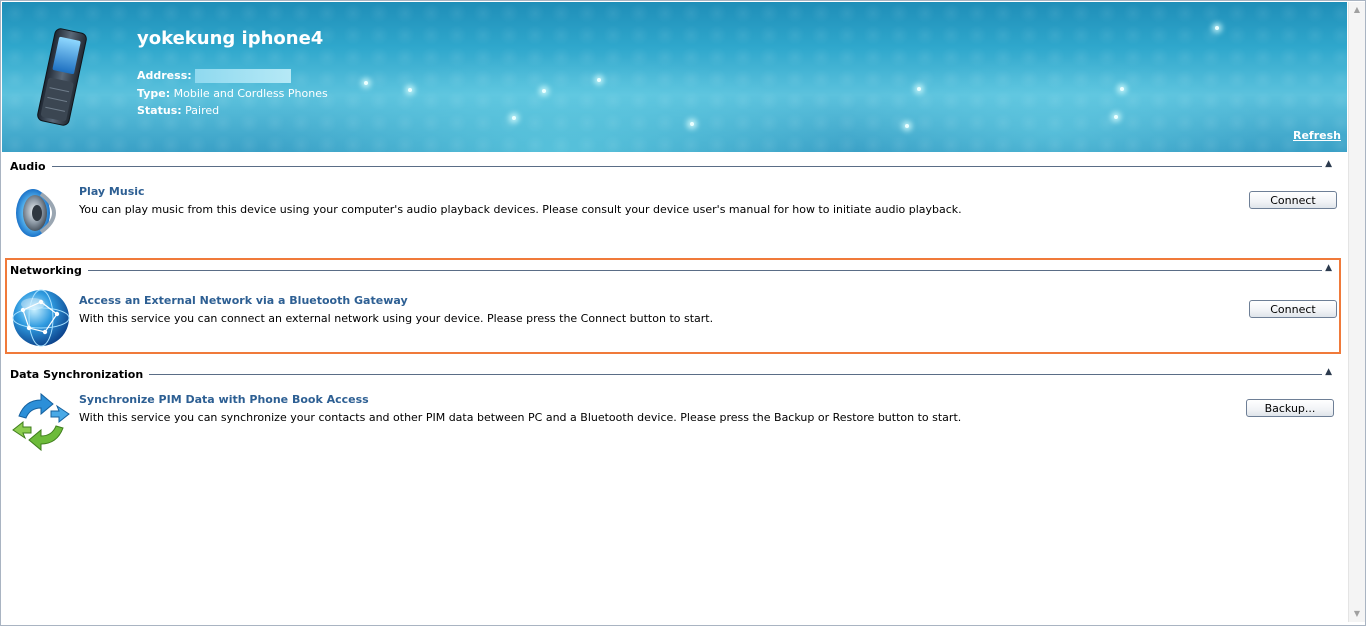  What do you see at coordinates (1357, 10) in the screenshot?
I see `scroll-up-icon: ▲` at bounding box center [1357, 10].